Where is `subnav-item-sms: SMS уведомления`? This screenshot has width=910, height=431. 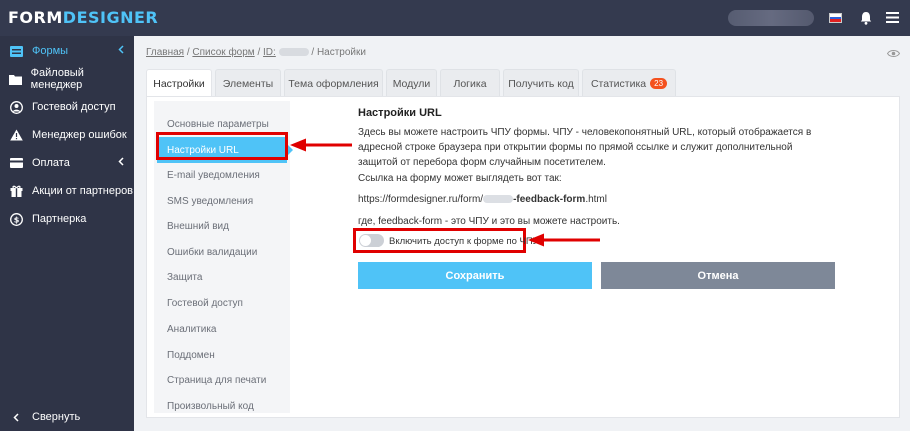 subnav-item-sms: SMS уведомления is located at coordinates (210, 201).